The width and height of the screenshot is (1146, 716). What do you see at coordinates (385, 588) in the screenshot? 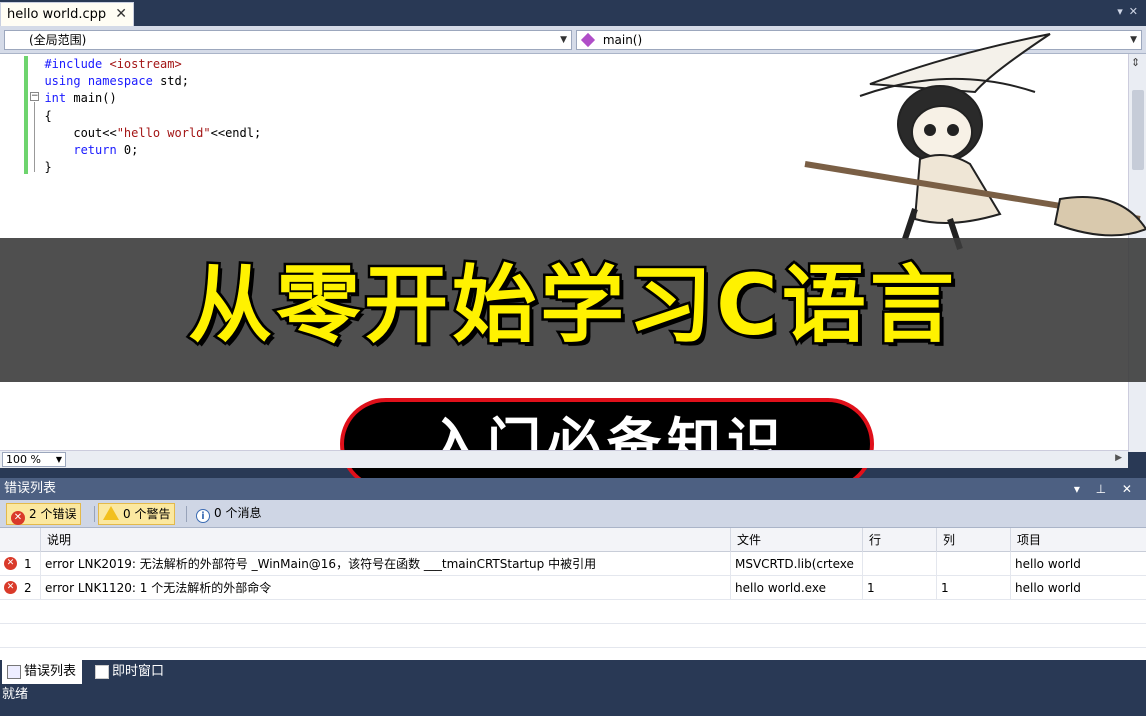
I see `row-description: error LNK1120: 1 个无法解析的外部命令` at bounding box center [385, 588].